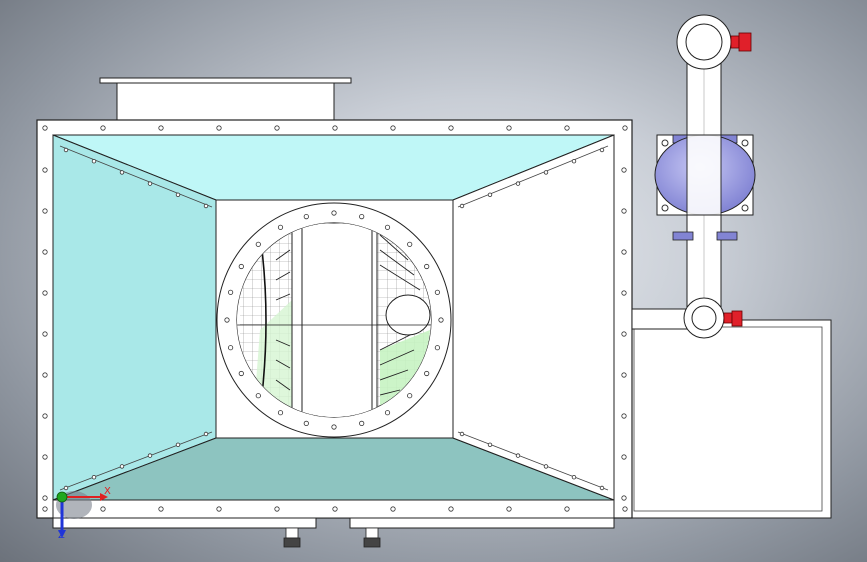  Describe the element at coordinates (107, 491) in the screenshot. I see `triad-x-label: X` at that location.